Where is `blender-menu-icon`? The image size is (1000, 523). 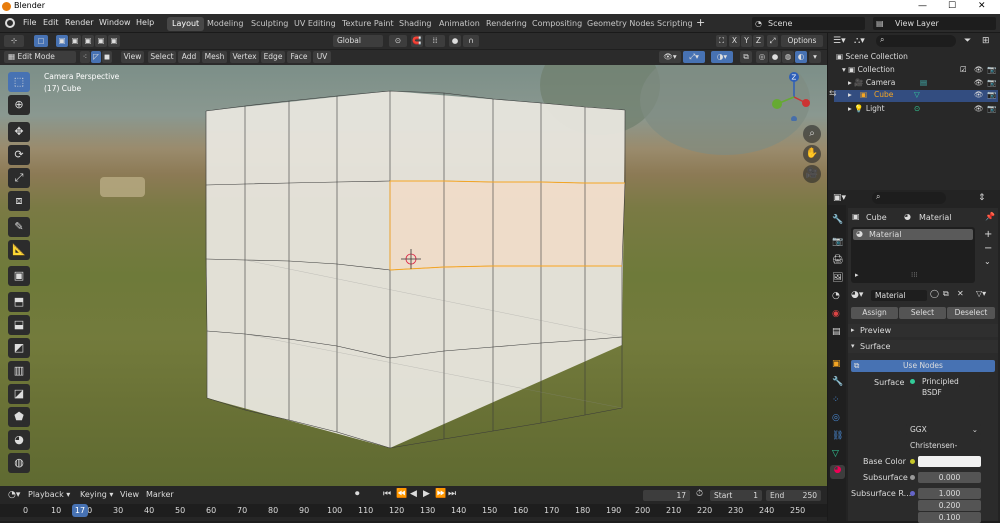 blender-menu-icon is located at coordinates (10, 23).